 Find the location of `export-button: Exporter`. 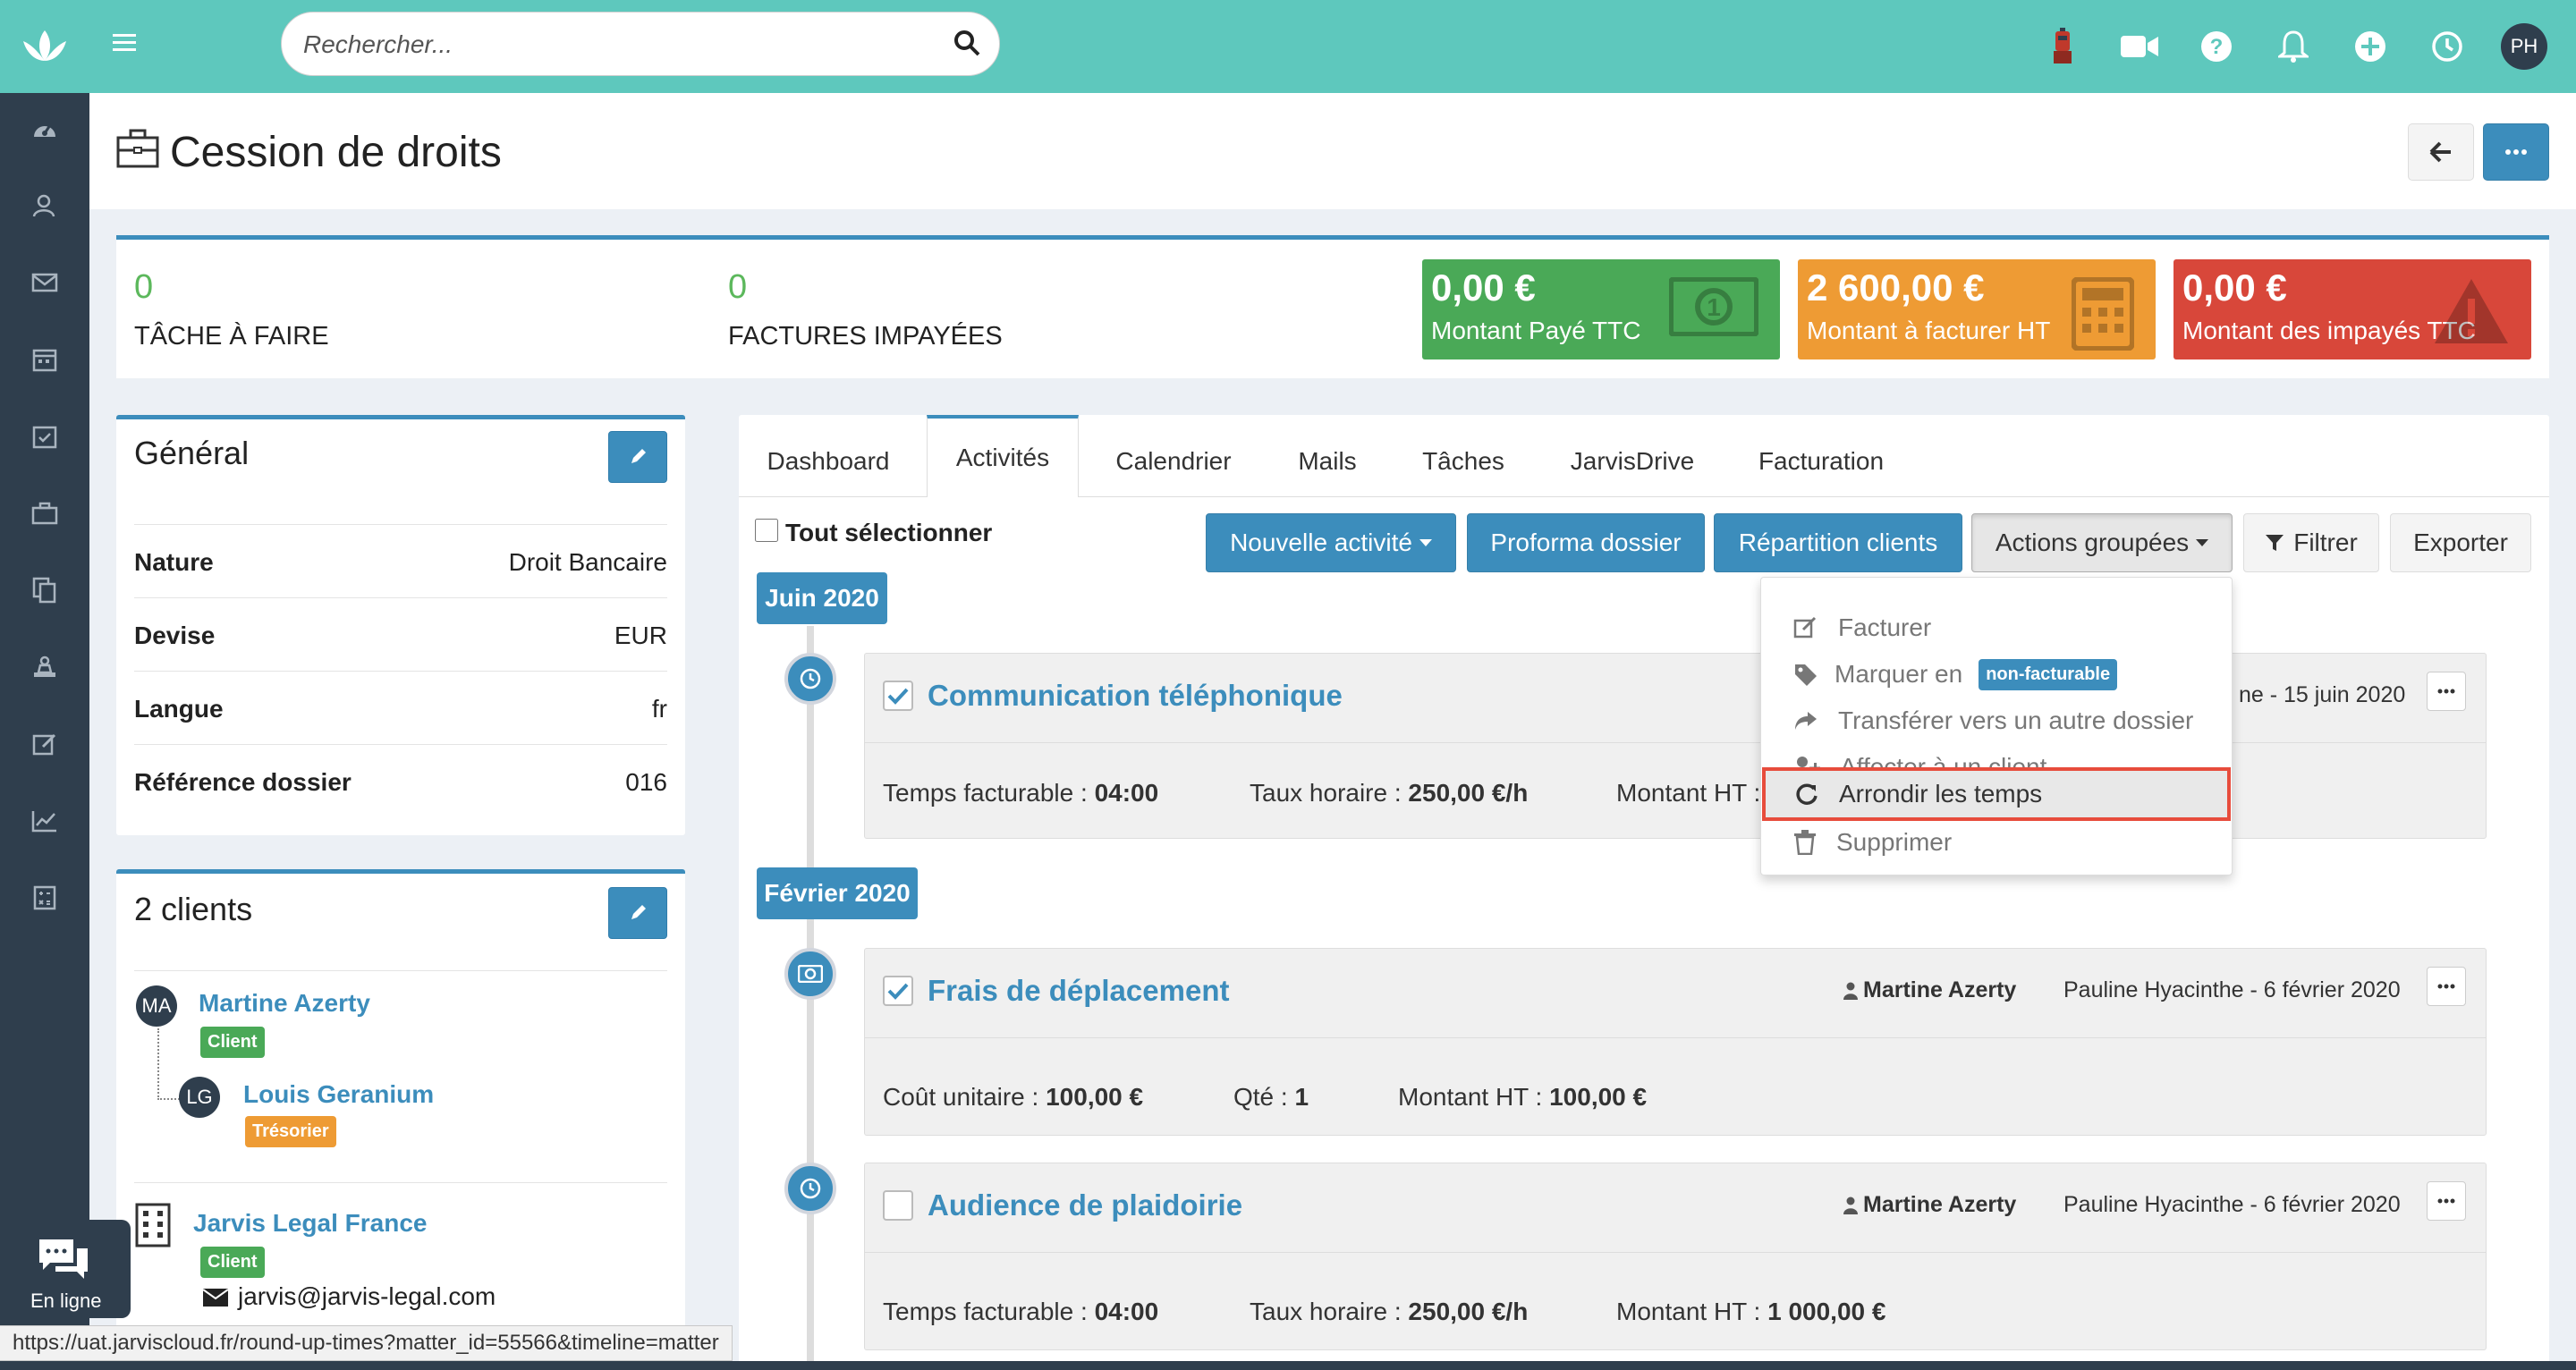

export-button: Exporter is located at coordinates (2460, 542).